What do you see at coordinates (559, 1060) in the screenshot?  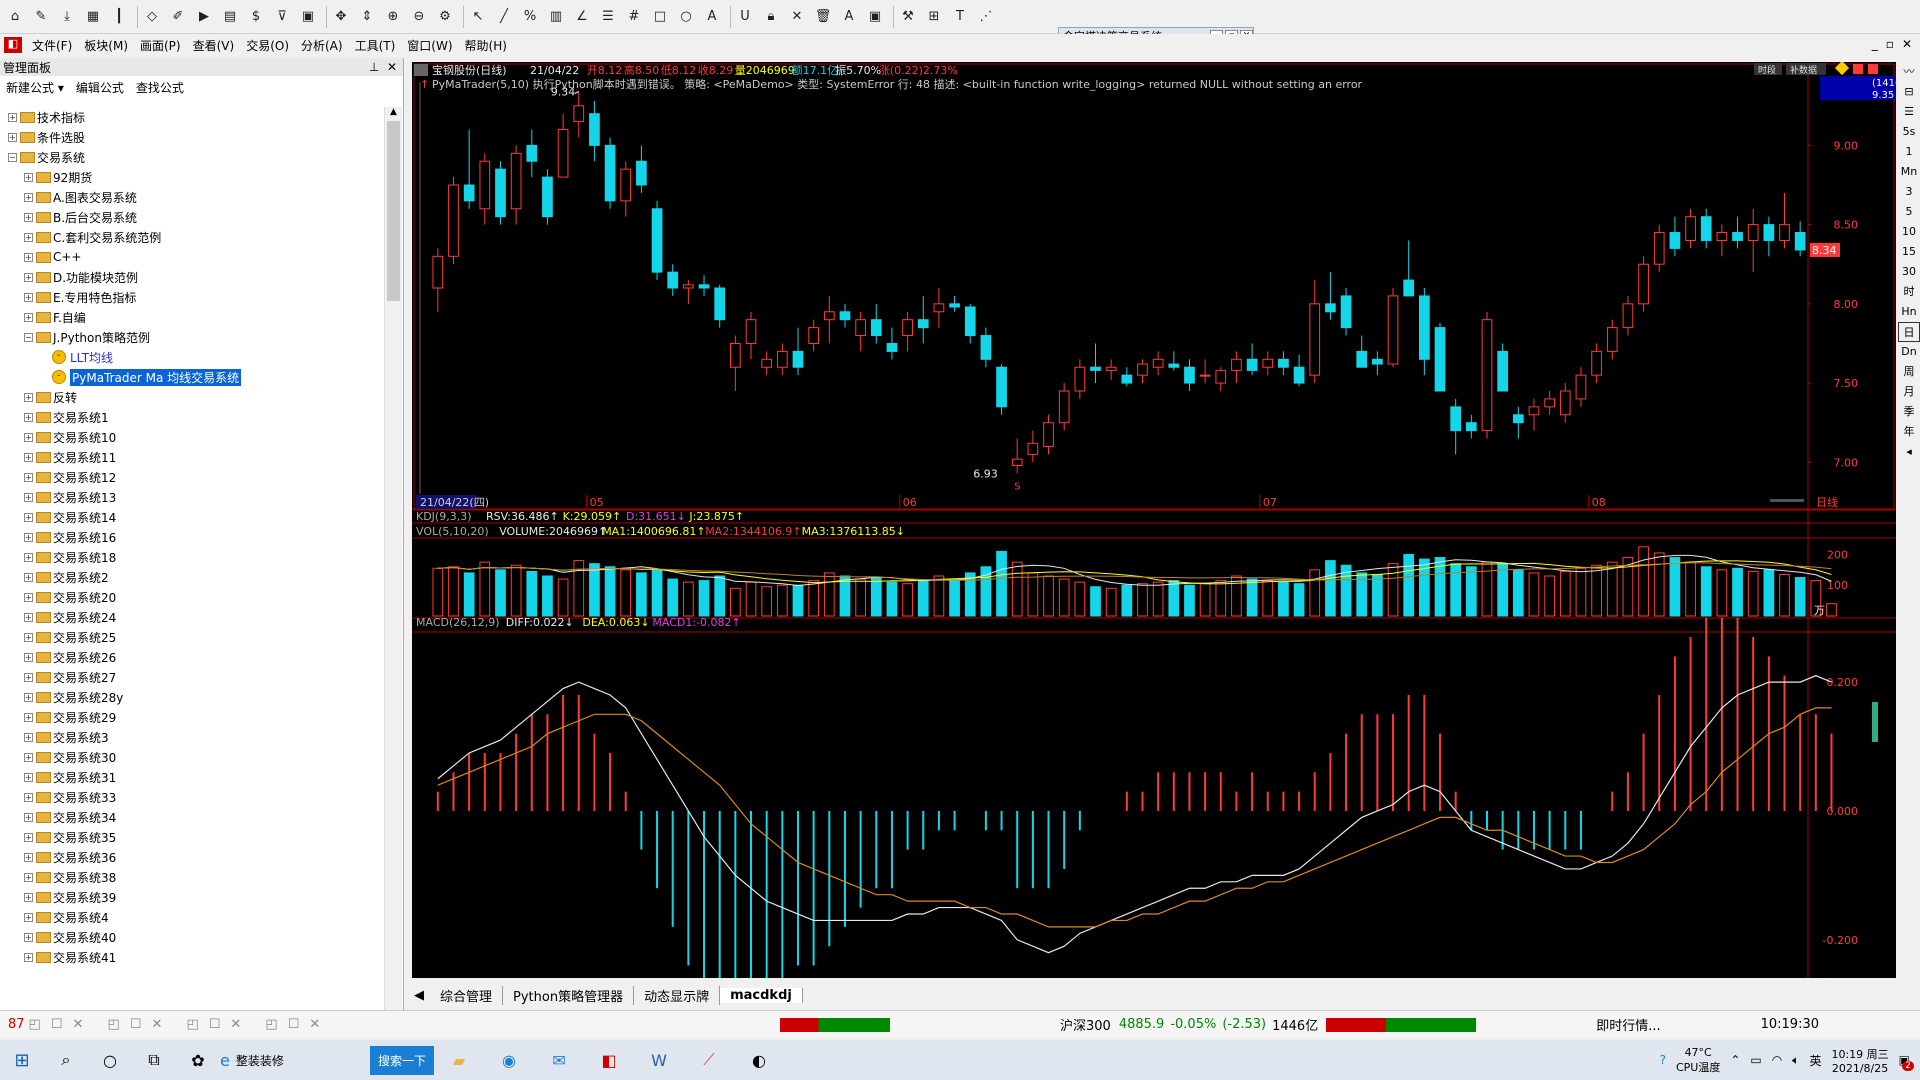 I see `mail-icon: ✉` at bounding box center [559, 1060].